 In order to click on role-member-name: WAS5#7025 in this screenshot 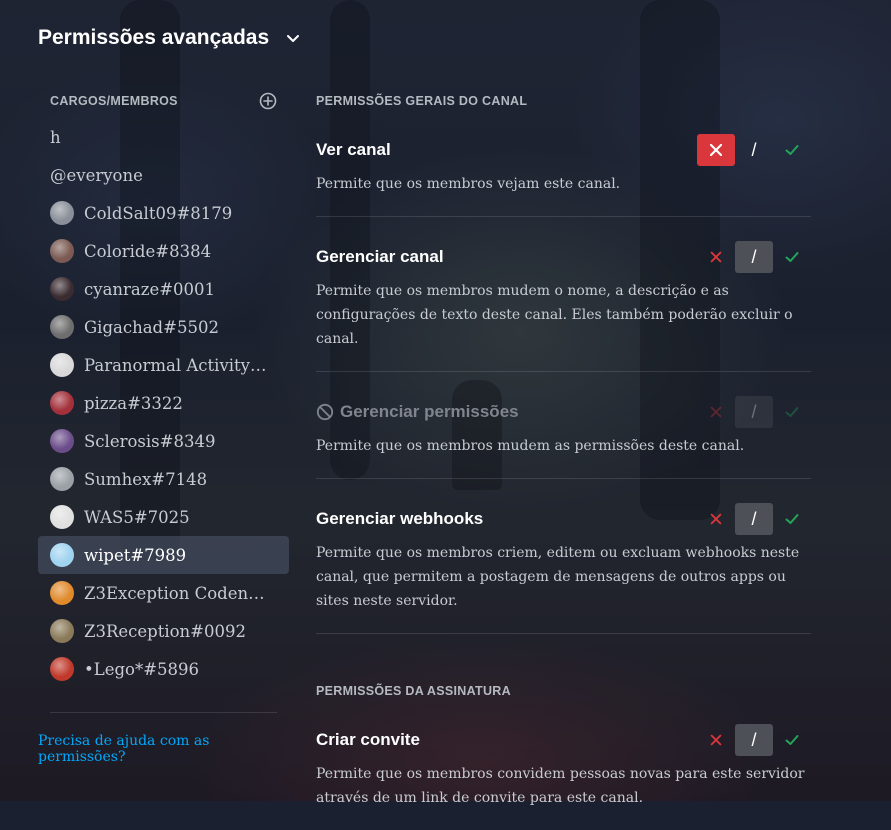, I will do `click(137, 517)`.